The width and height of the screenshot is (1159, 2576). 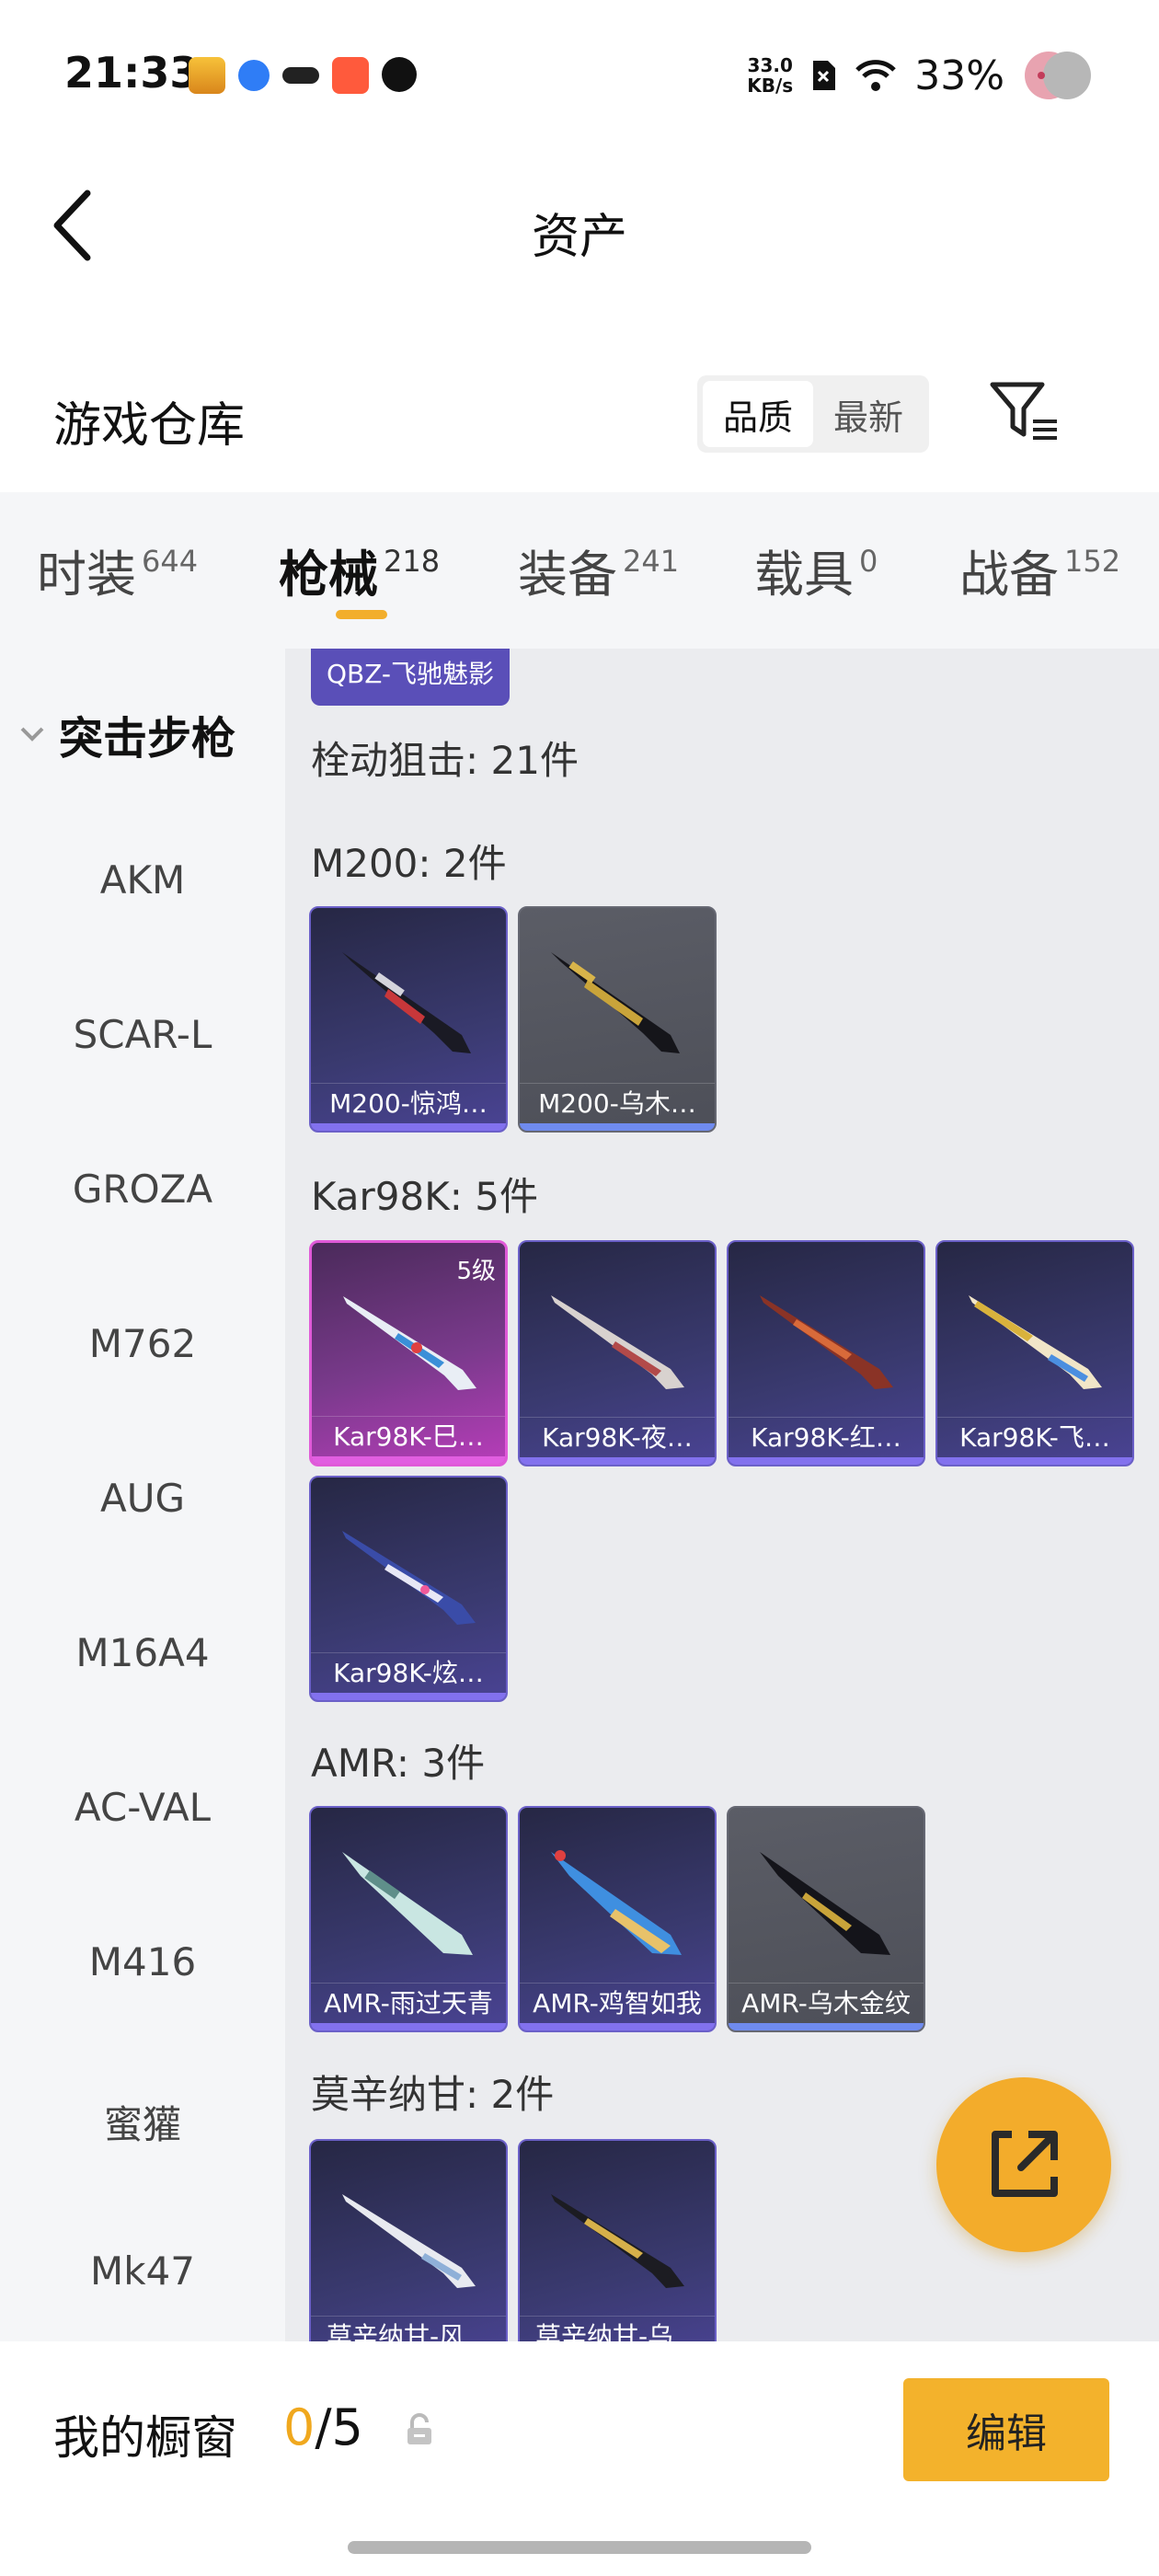 What do you see at coordinates (758, 414) in the screenshot?
I see `sort-quality-button: 品质` at bounding box center [758, 414].